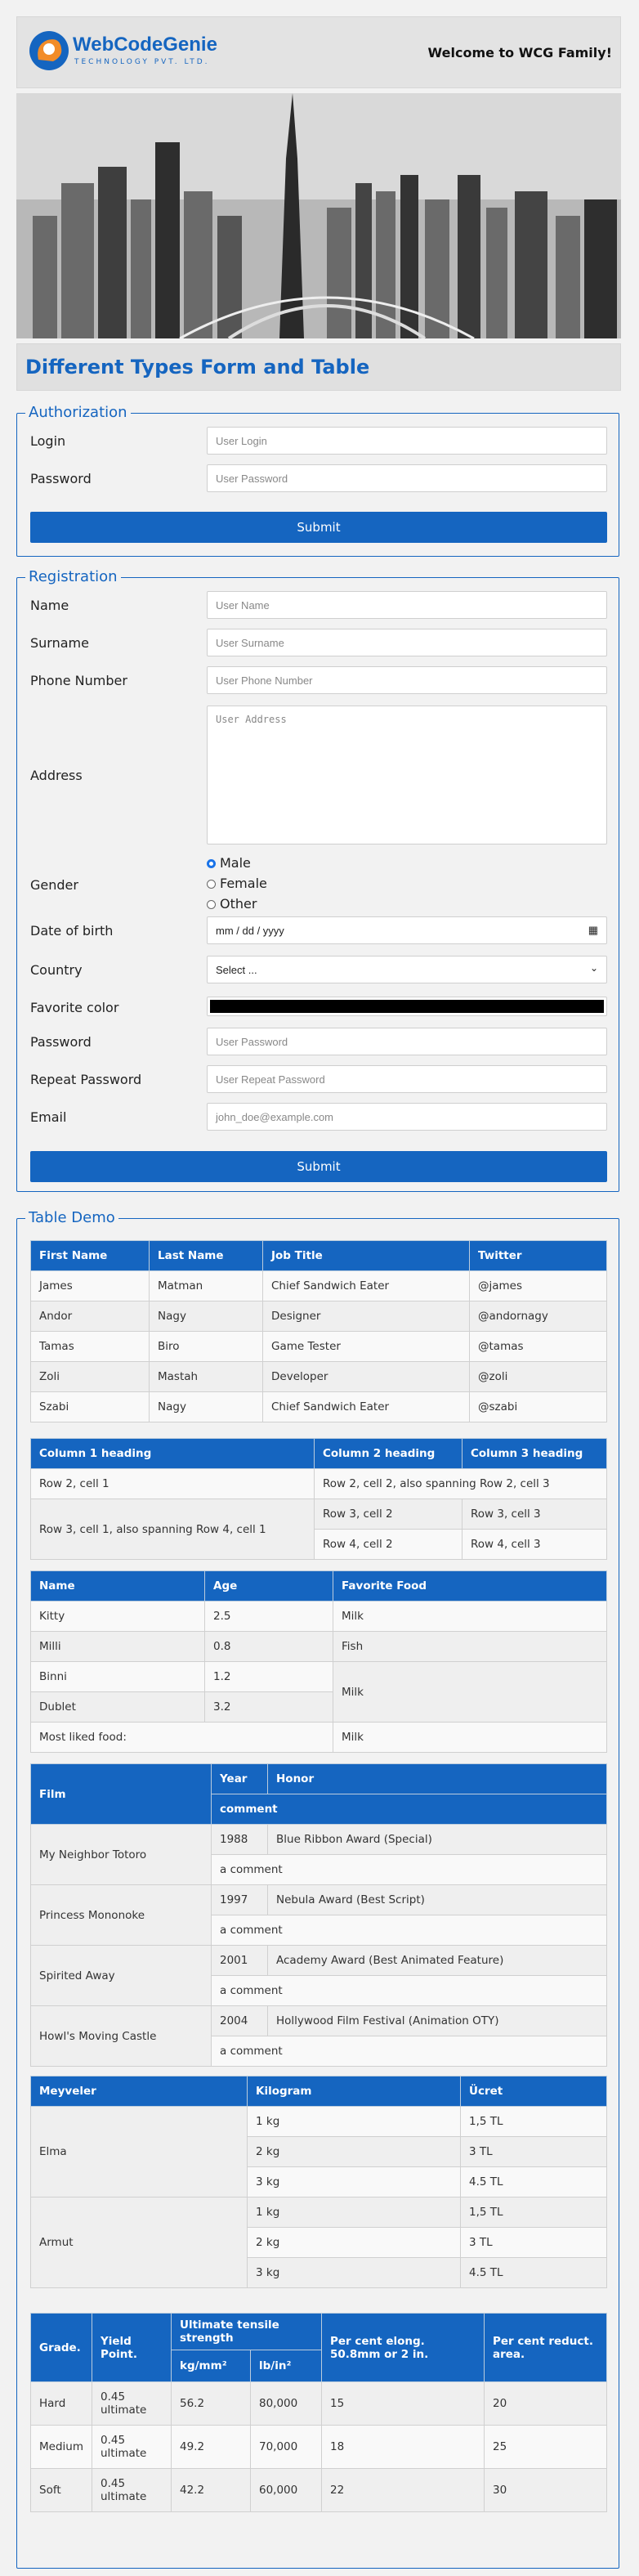 The image size is (639, 2576). I want to click on table-cell: 25, so click(545, 2447).